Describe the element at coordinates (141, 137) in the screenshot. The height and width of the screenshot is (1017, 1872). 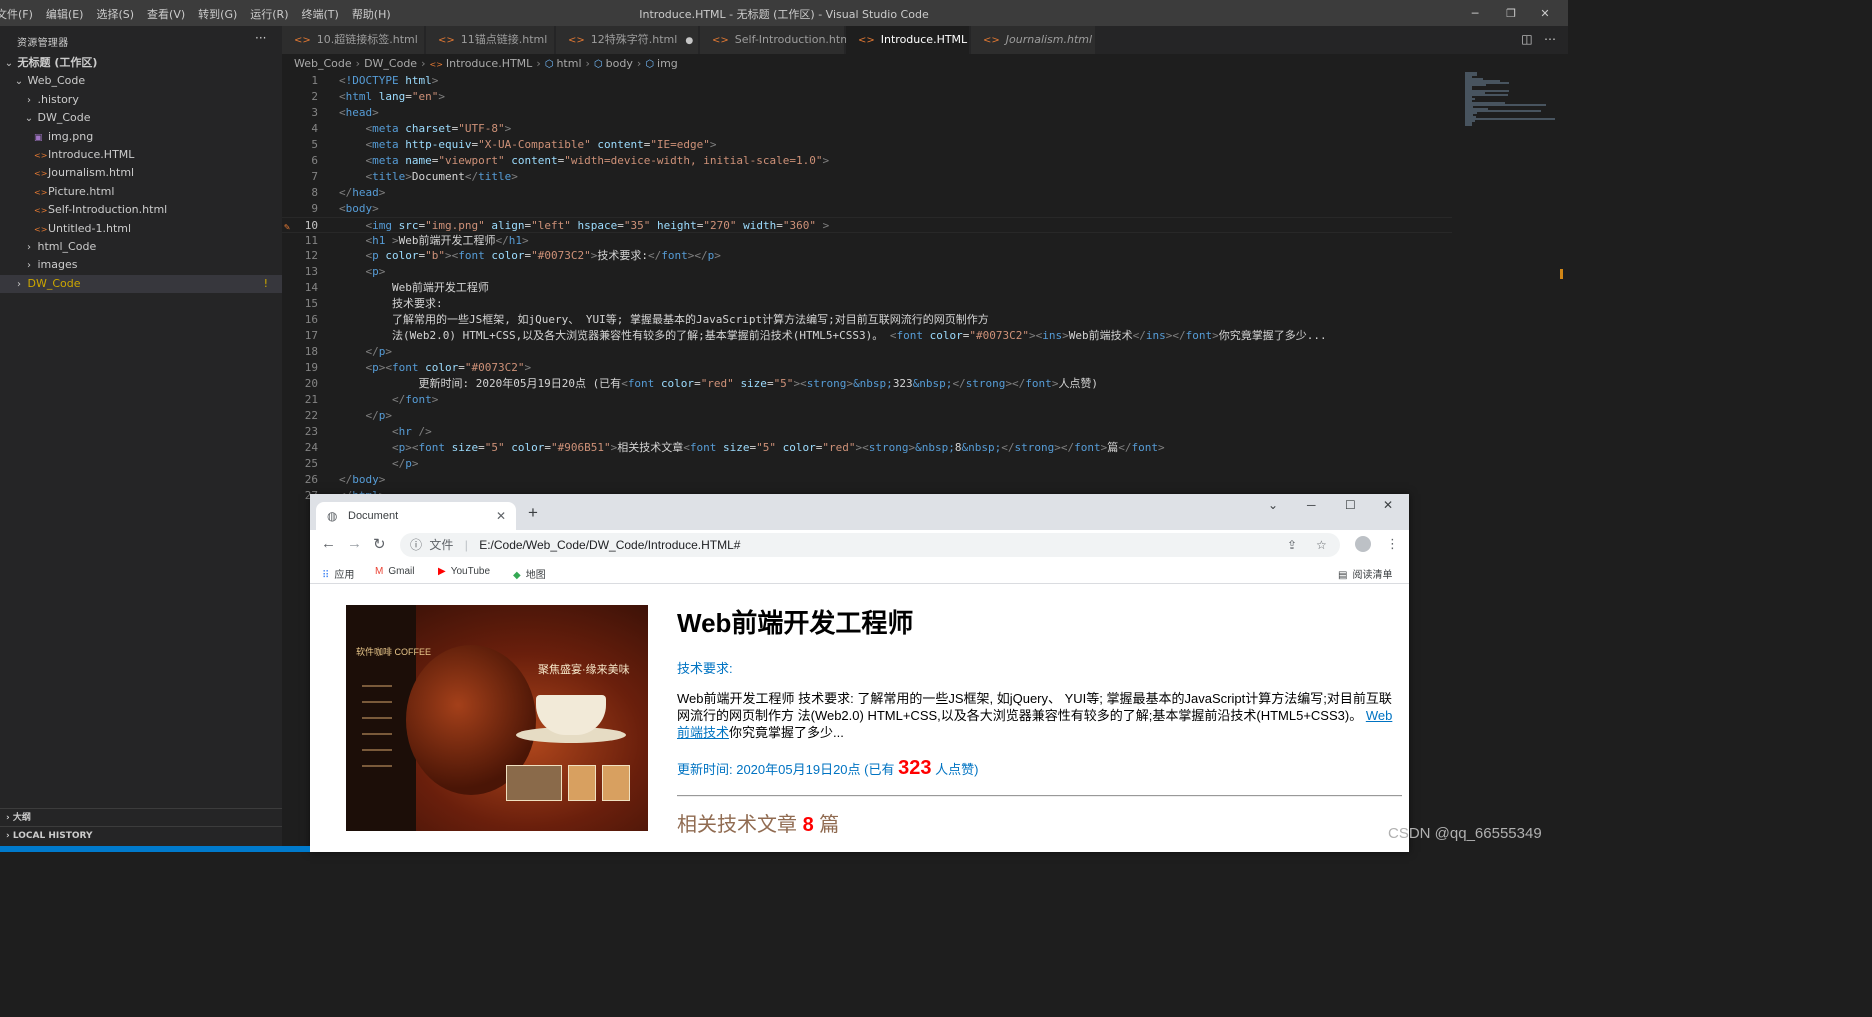
I see `tree-item: ▣ img.png` at that location.